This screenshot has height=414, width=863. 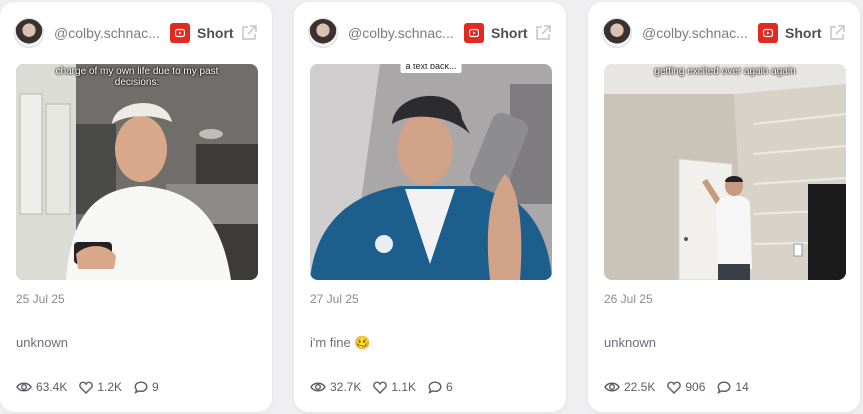 I want to click on comments-stat: 6, so click(x=440, y=387).